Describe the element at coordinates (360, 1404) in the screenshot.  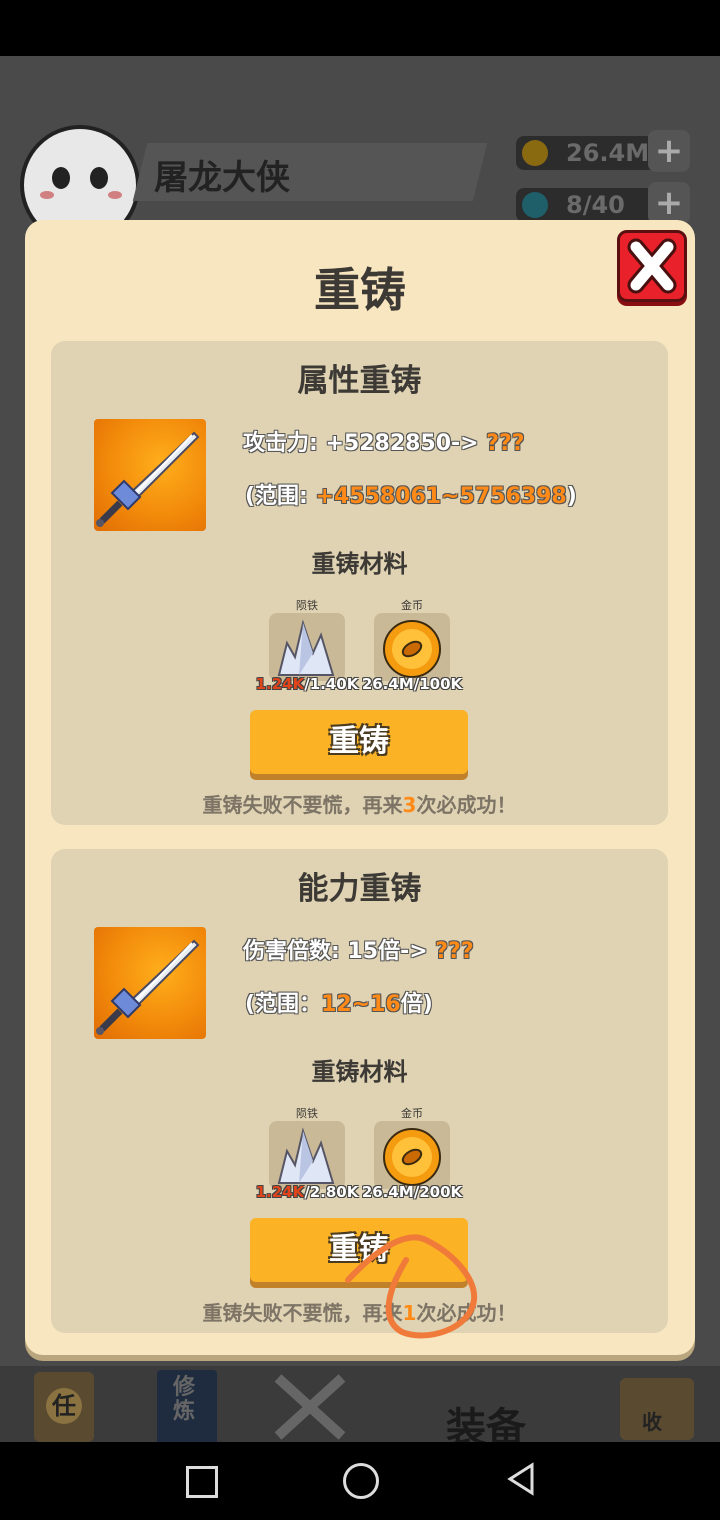
I see `bottom-nav` at that location.